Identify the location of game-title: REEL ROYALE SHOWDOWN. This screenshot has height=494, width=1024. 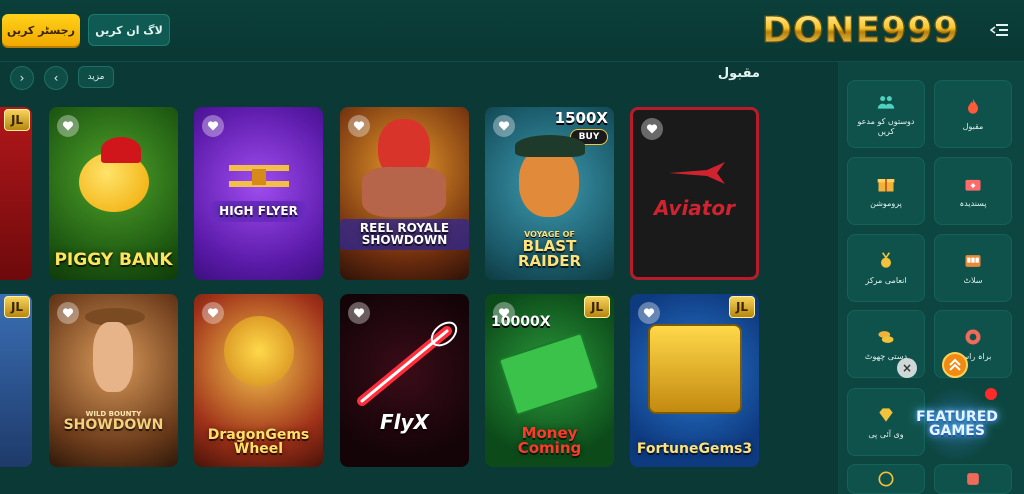
(404, 234).